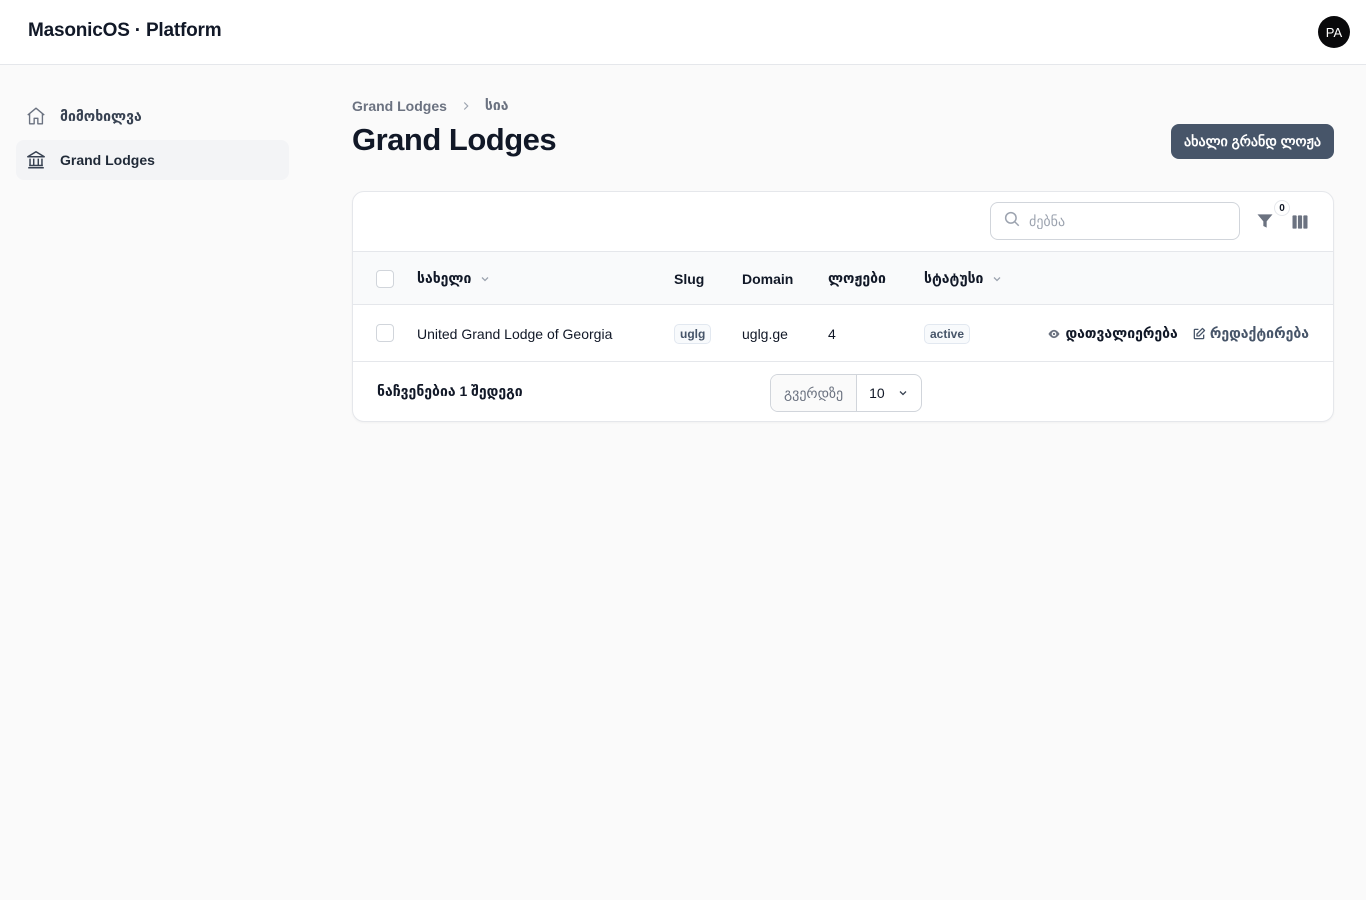 Image resolution: width=1366 pixels, height=900 pixels. Describe the element at coordinates (444, 278) in the screenshot. I see `column-header-label: სახელი` at that location.